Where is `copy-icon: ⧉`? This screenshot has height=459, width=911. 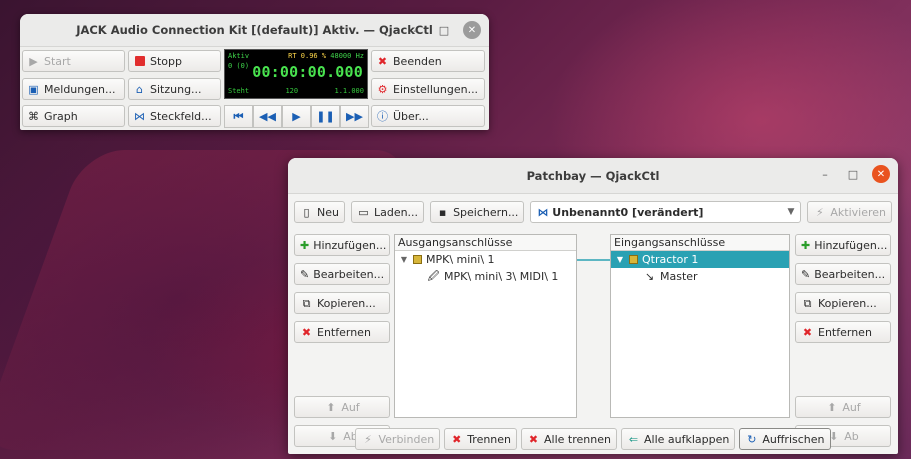 copy-icon: ⧉ is located at coordinates (807, 303).